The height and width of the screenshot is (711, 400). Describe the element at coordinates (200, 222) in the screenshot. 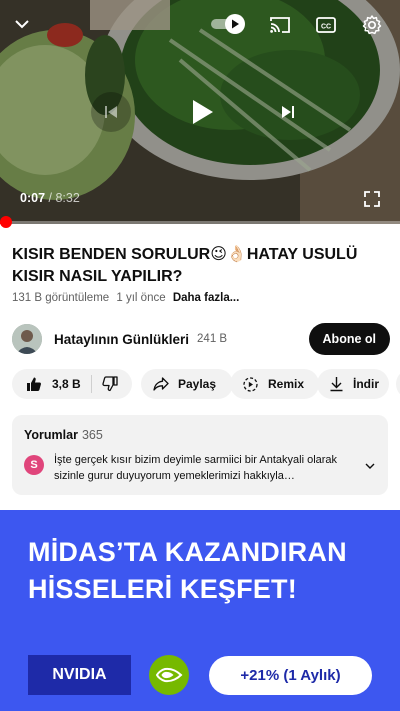

I see `progress-bar` at that location.